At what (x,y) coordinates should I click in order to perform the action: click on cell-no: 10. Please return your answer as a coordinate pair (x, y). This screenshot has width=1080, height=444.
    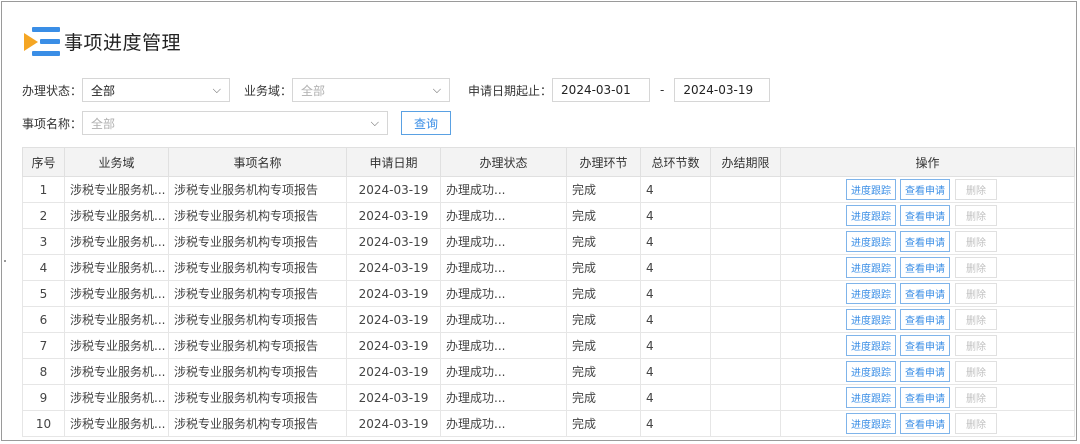
    Looking at the image, I should click on (43, 423).